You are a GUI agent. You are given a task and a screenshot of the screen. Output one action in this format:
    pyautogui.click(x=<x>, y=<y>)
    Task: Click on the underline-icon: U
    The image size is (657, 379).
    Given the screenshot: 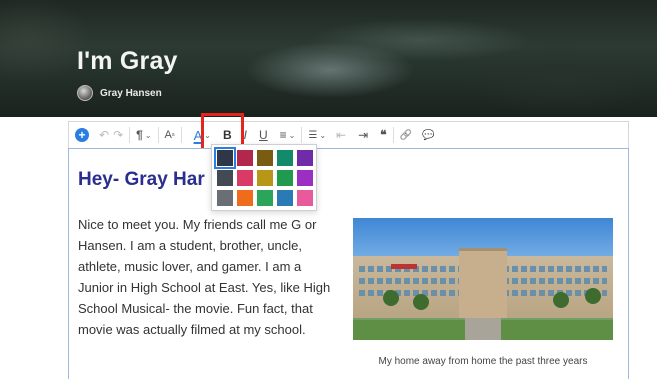 What is the action you would take?
    pyautogui.click(x=263, y=135)
    